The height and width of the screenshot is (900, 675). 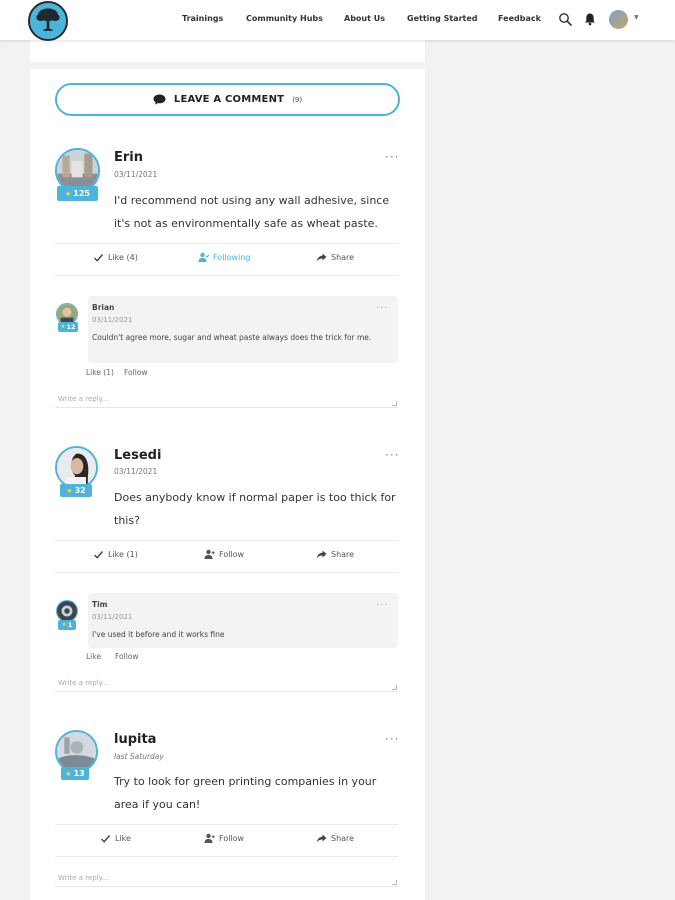 I want to click on leave-comment-label: LEAVE A COMMENT, so click(x=229, y=99).